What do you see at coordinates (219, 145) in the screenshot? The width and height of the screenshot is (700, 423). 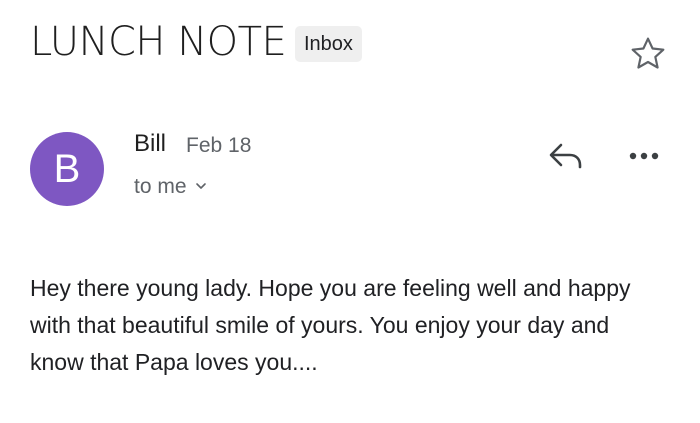 I see `message-date: Feb 18` at bounding box center [219, 145].